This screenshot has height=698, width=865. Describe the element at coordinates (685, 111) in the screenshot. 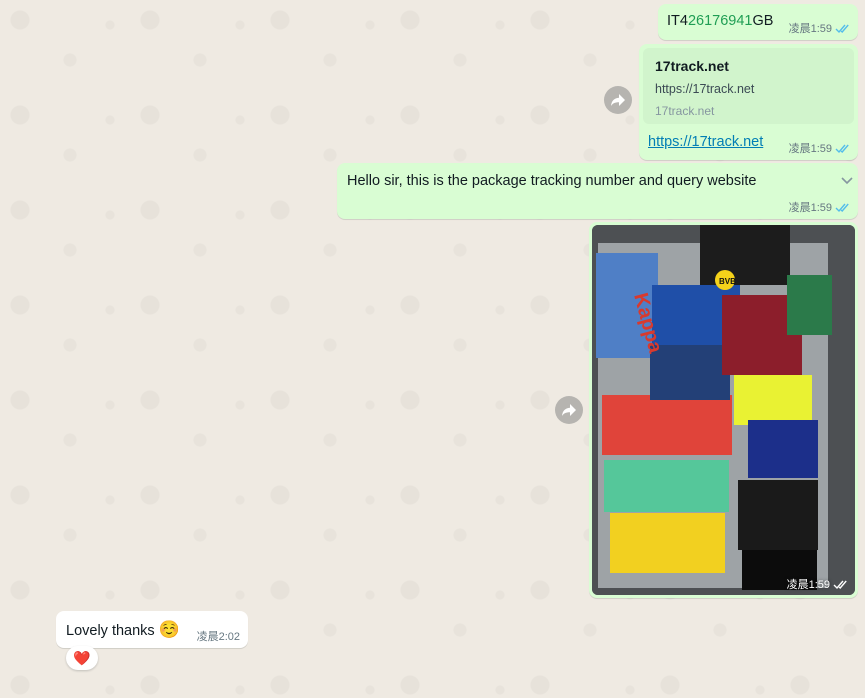

I see `preview-domain: 17track.net` at that location.